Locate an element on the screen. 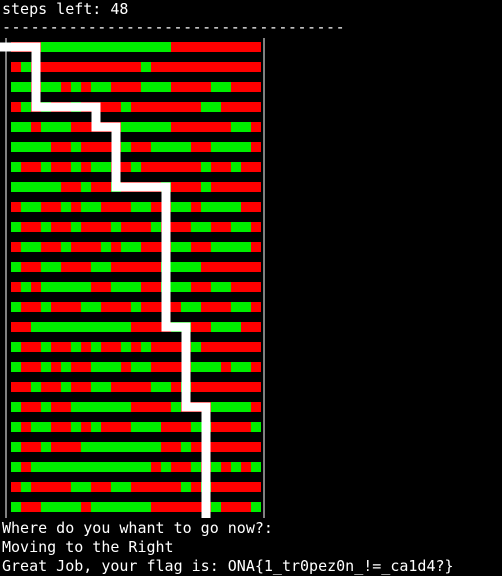  steps-left-counter: steps left: 48 is located at coordinates (65, 9).